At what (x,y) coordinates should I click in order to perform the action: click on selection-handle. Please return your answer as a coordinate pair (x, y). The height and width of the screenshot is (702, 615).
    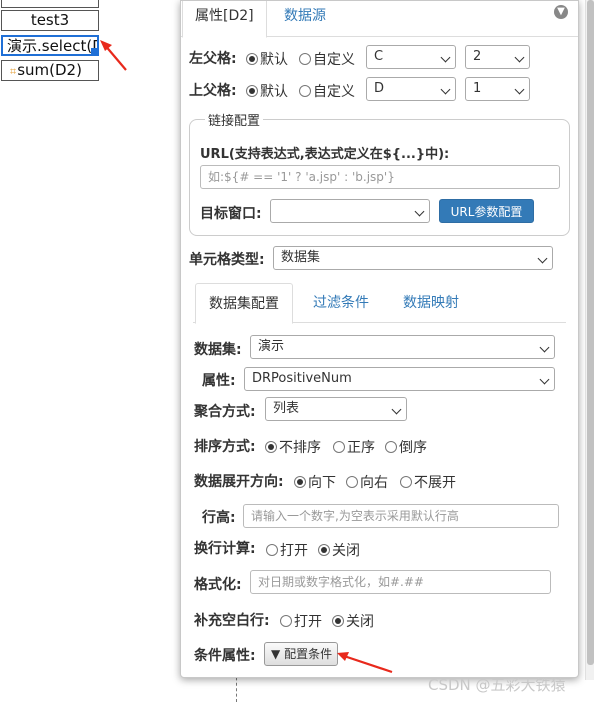
    Looking at the image, I should click on (94, 51).